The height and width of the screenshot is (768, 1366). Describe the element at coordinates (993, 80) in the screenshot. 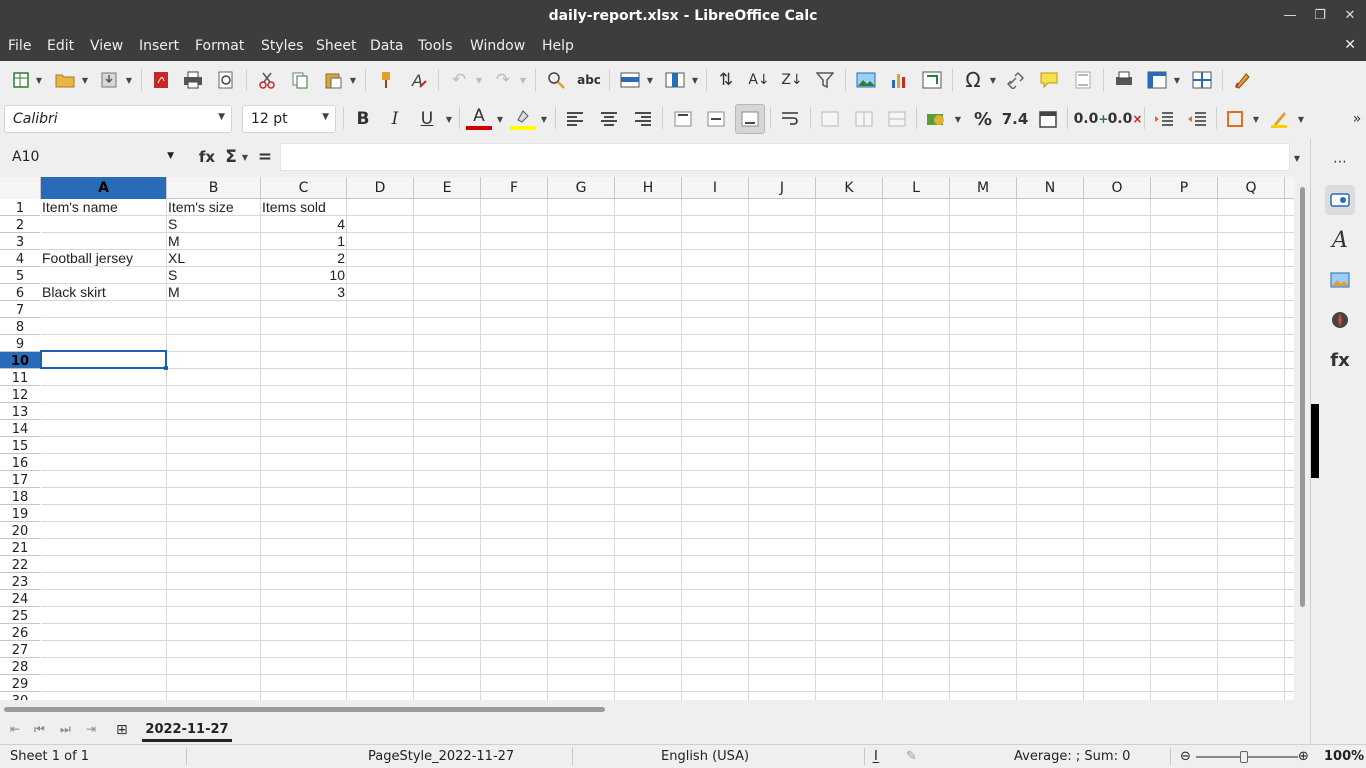

I see `special-character-dropdown-icon: ▼` at that location.